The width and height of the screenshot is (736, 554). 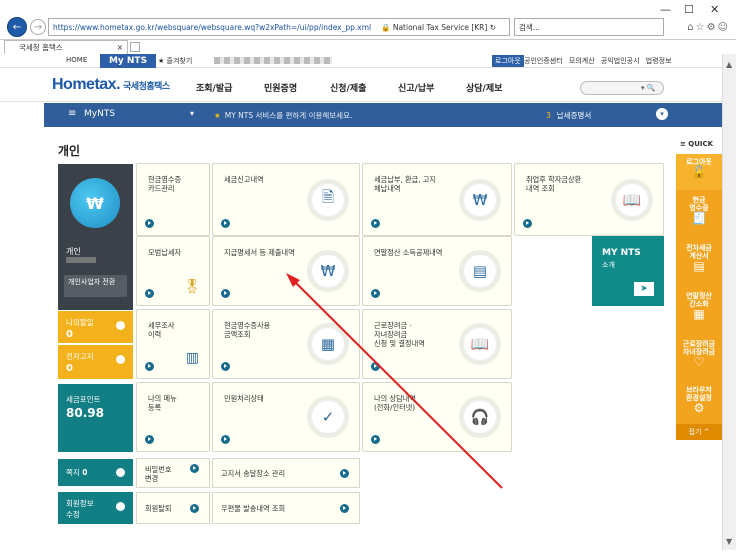 What do you see at coordinates (437, 199) in the screenshot?
I see `card-tax-payment-history: 세금납부, 환급, 고지 체납내역 ₩` at bounding box center [437, 199].